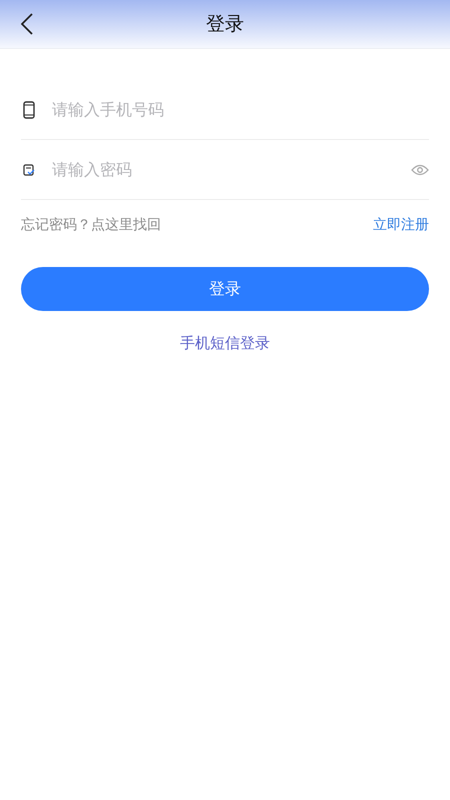 The height and width of the screenshot is (800, 450). What do you see at coordinates (27, 24) in the screenshot?
I see `back-icon` at bounding box center [27, 24].